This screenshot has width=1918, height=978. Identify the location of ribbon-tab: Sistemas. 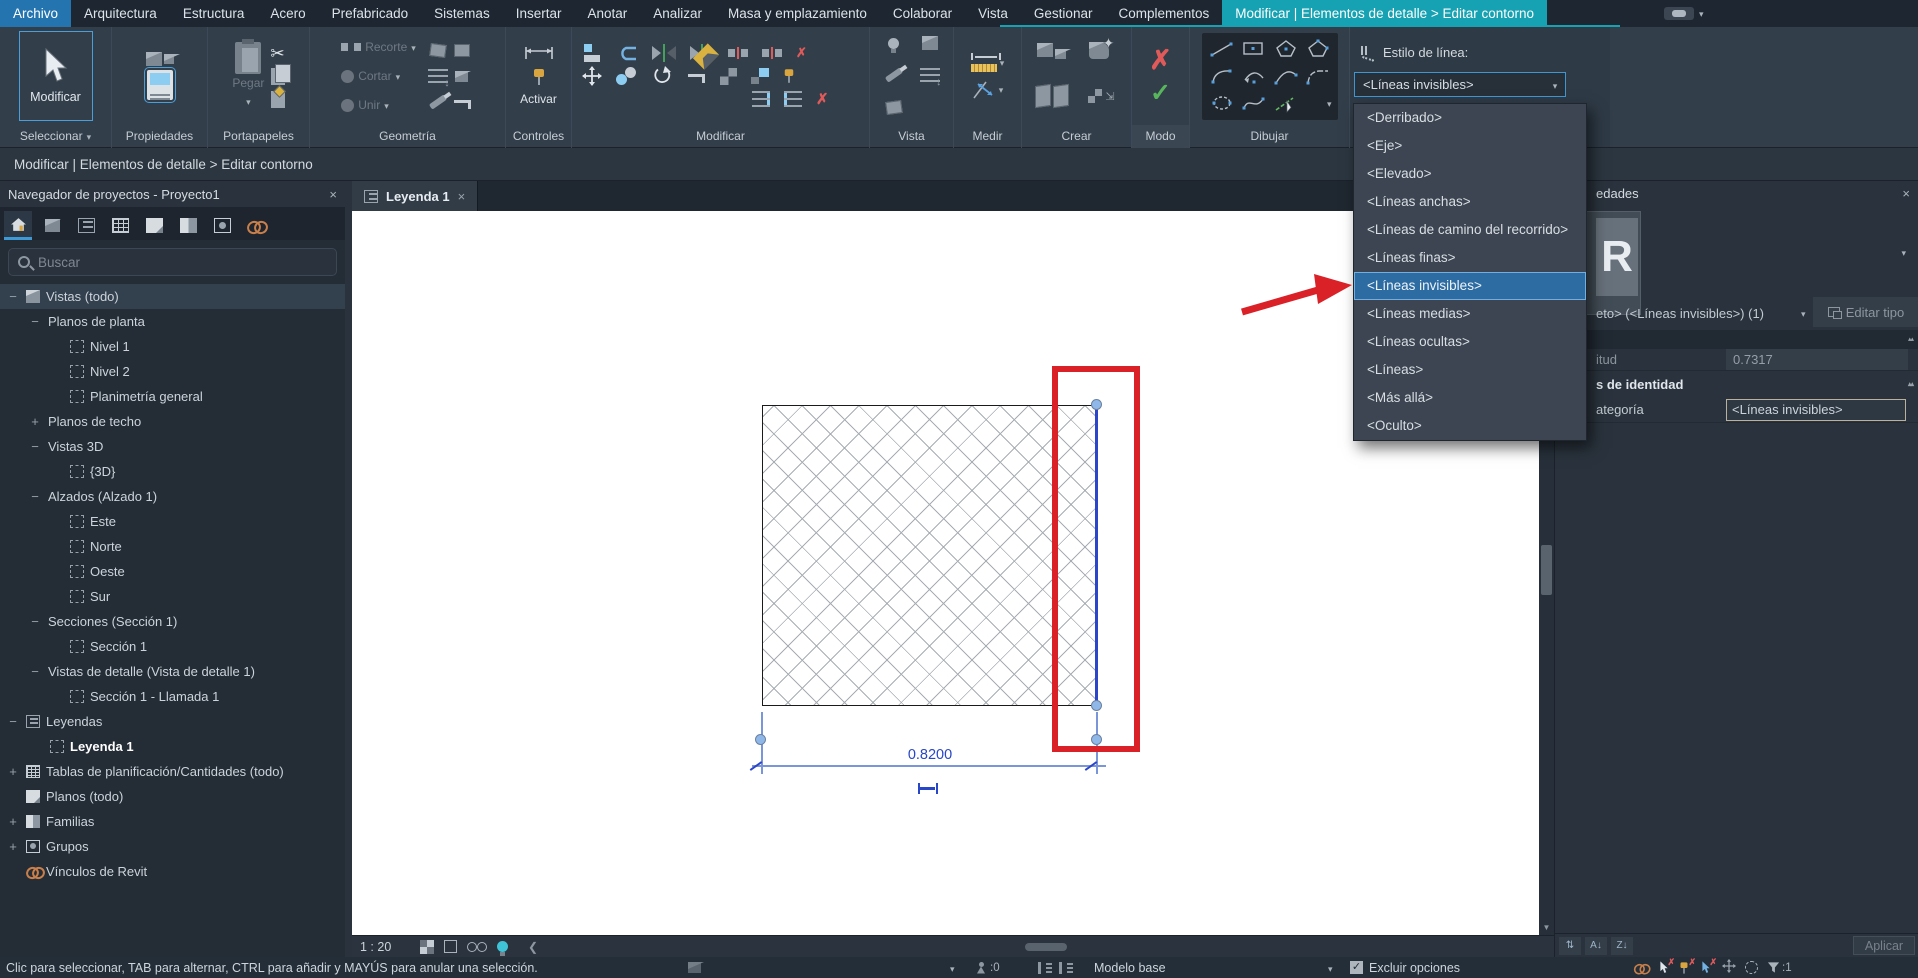
(462, 13).